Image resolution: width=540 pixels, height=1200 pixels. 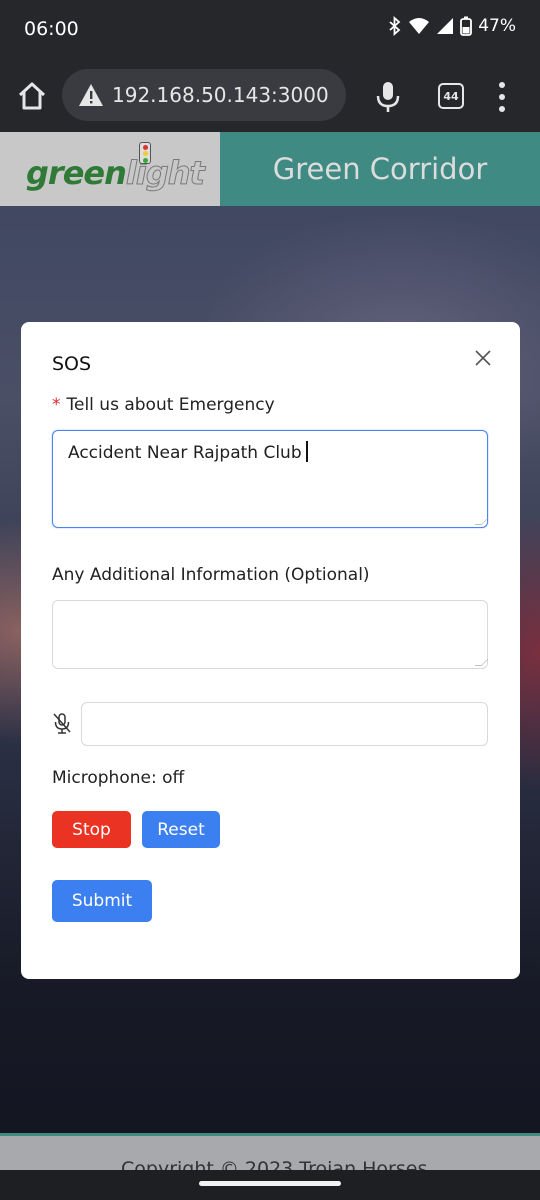 I want to click on status-bar: 06:00 47%, so click(x=270, y=29).